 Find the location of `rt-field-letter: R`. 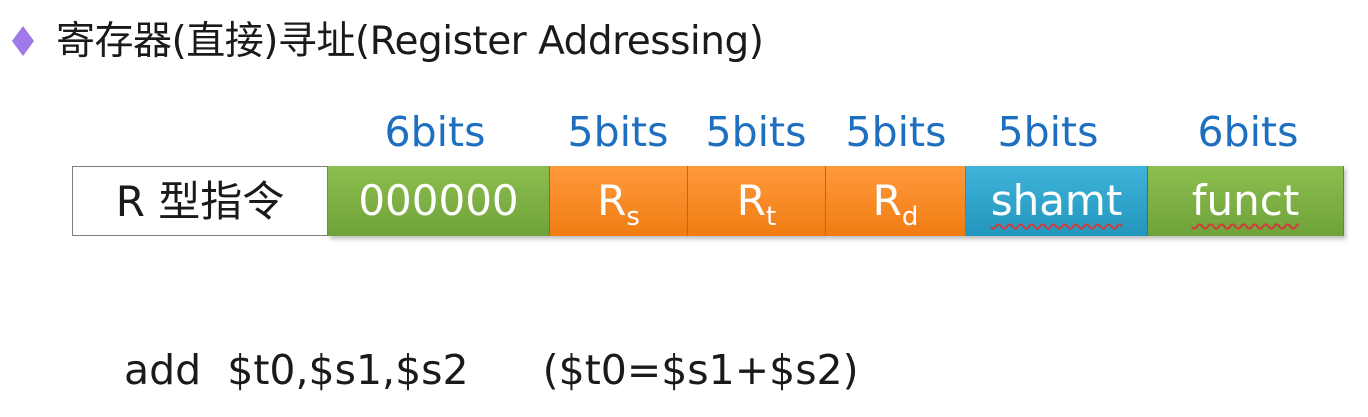

rt-field-letter: R is located at coordinates (751, 200).